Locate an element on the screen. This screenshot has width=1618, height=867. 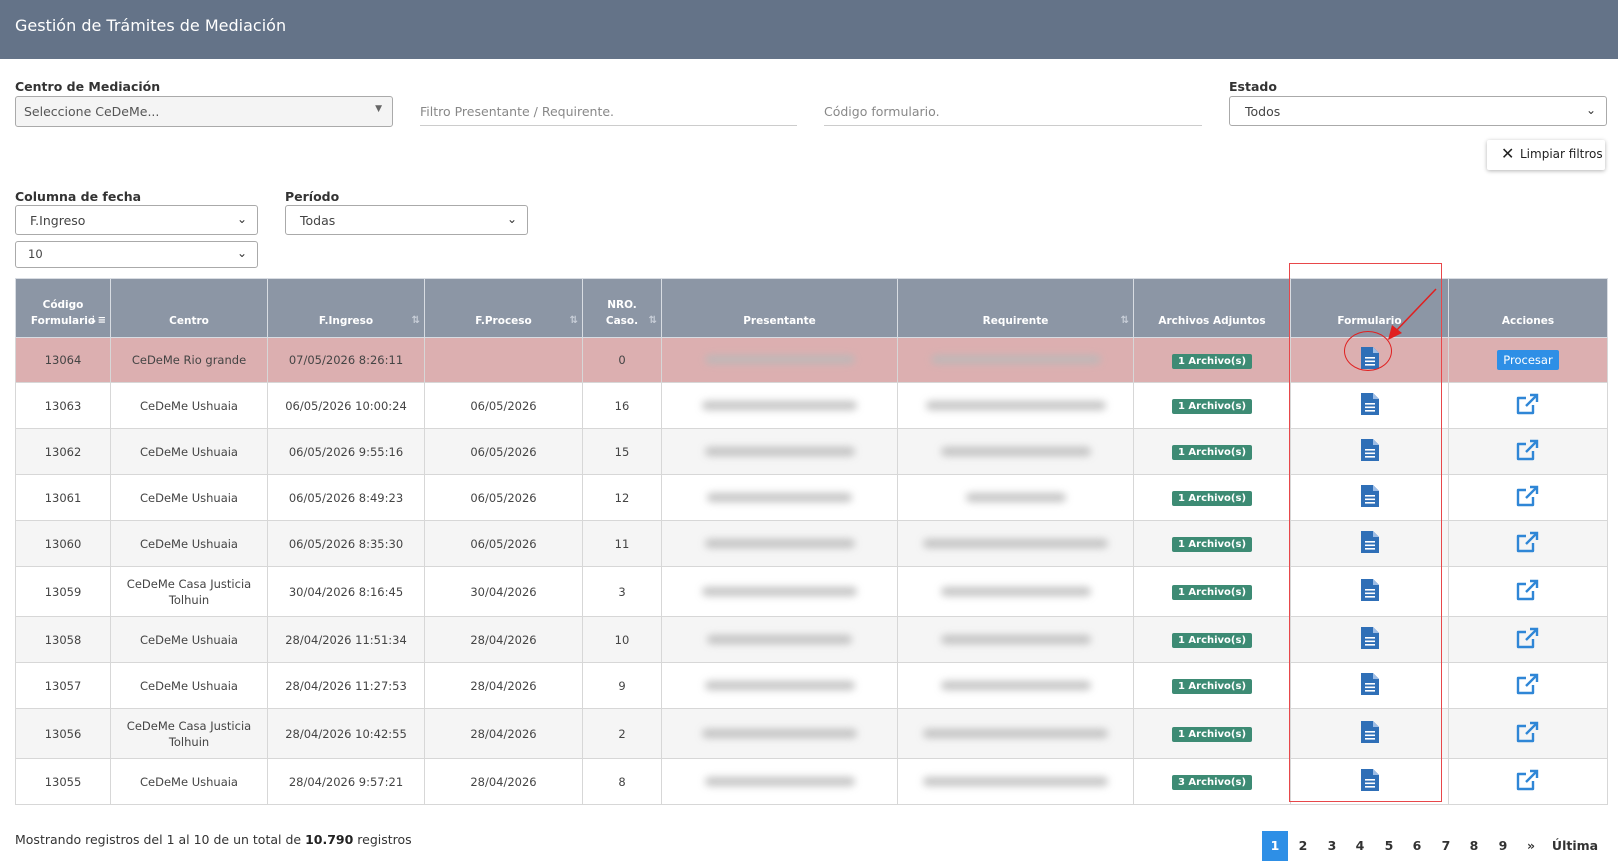
cell-ingreso: 06/05/2026 9:55:16 is located at coordinates (346, 451).